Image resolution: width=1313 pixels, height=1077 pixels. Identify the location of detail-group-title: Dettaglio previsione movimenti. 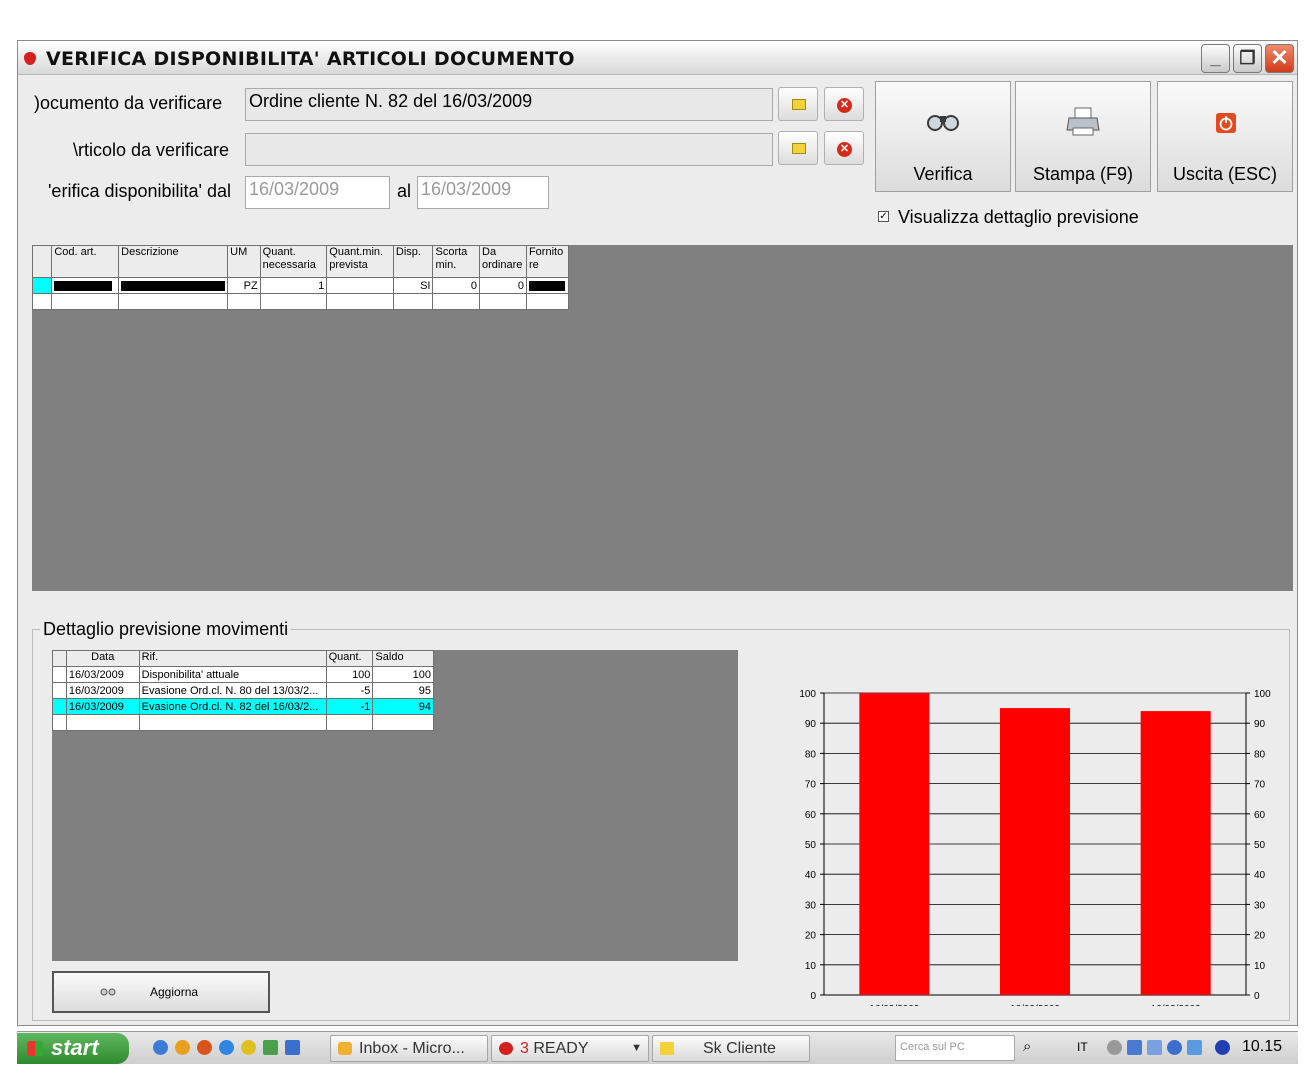
(166, 629).